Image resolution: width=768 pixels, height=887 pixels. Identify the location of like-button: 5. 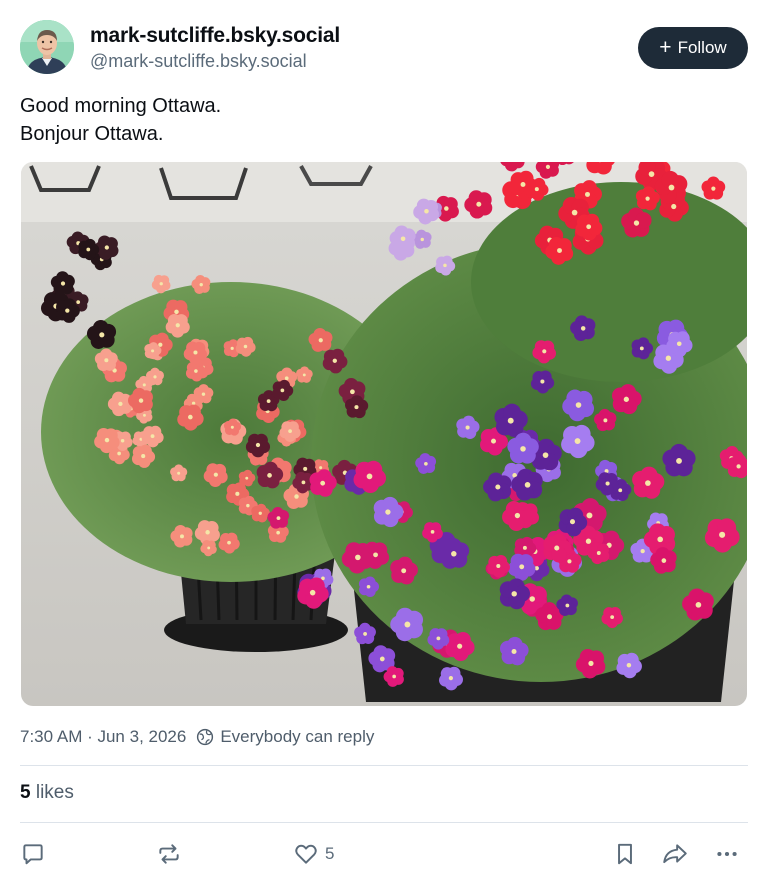
(313, 854).